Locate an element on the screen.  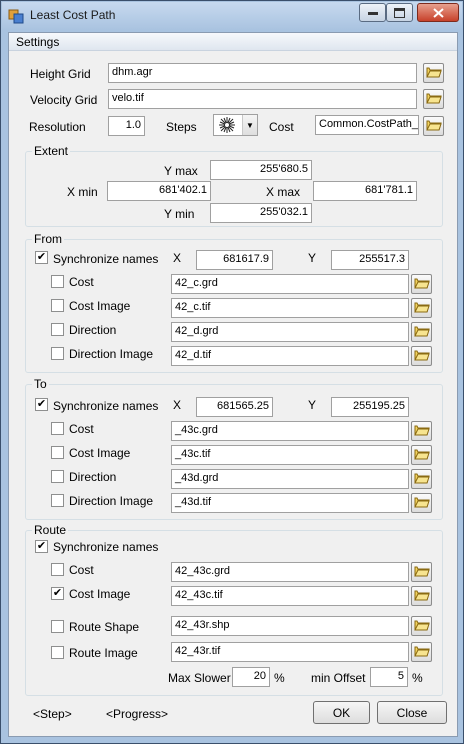
steps-dropdown: ▼ is located at coordinates (235, 125).